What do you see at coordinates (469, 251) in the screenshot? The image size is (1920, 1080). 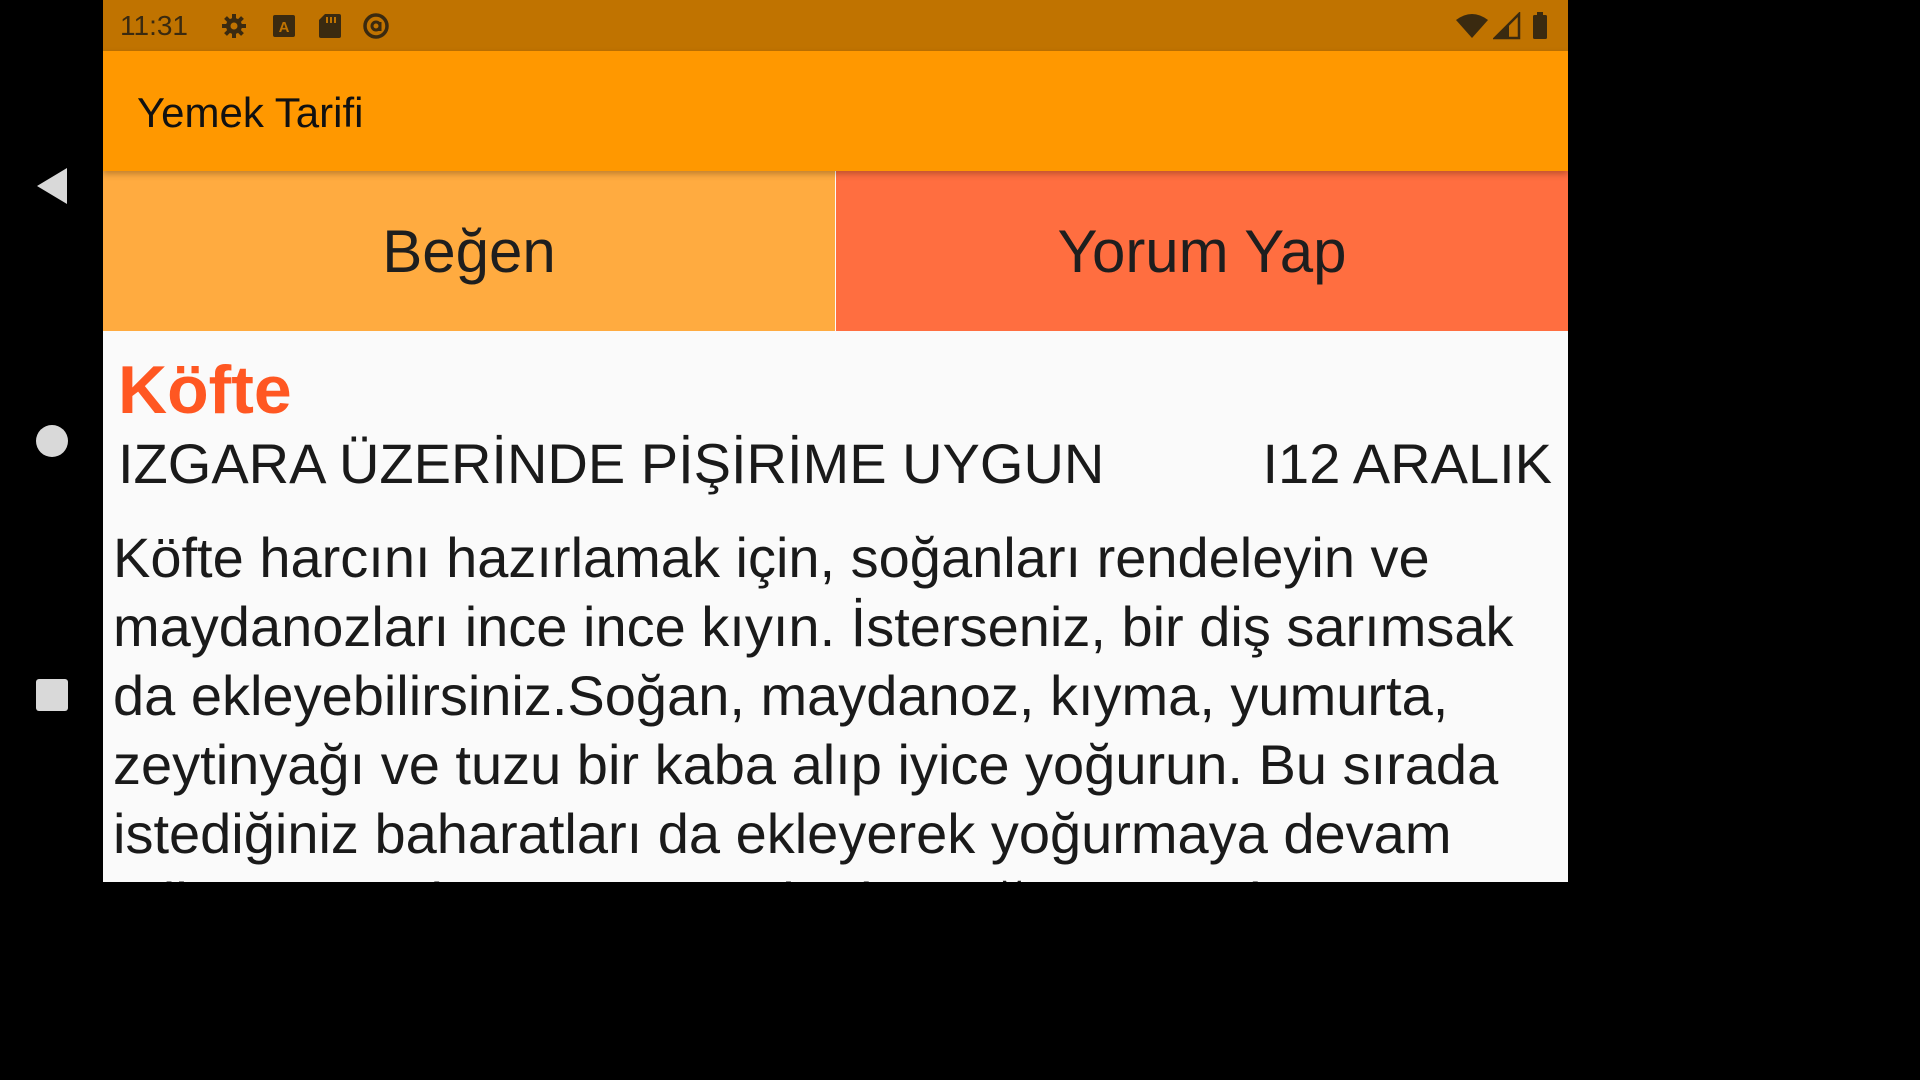 I see `like-button: Beğen` at bounding box center [469, 251].